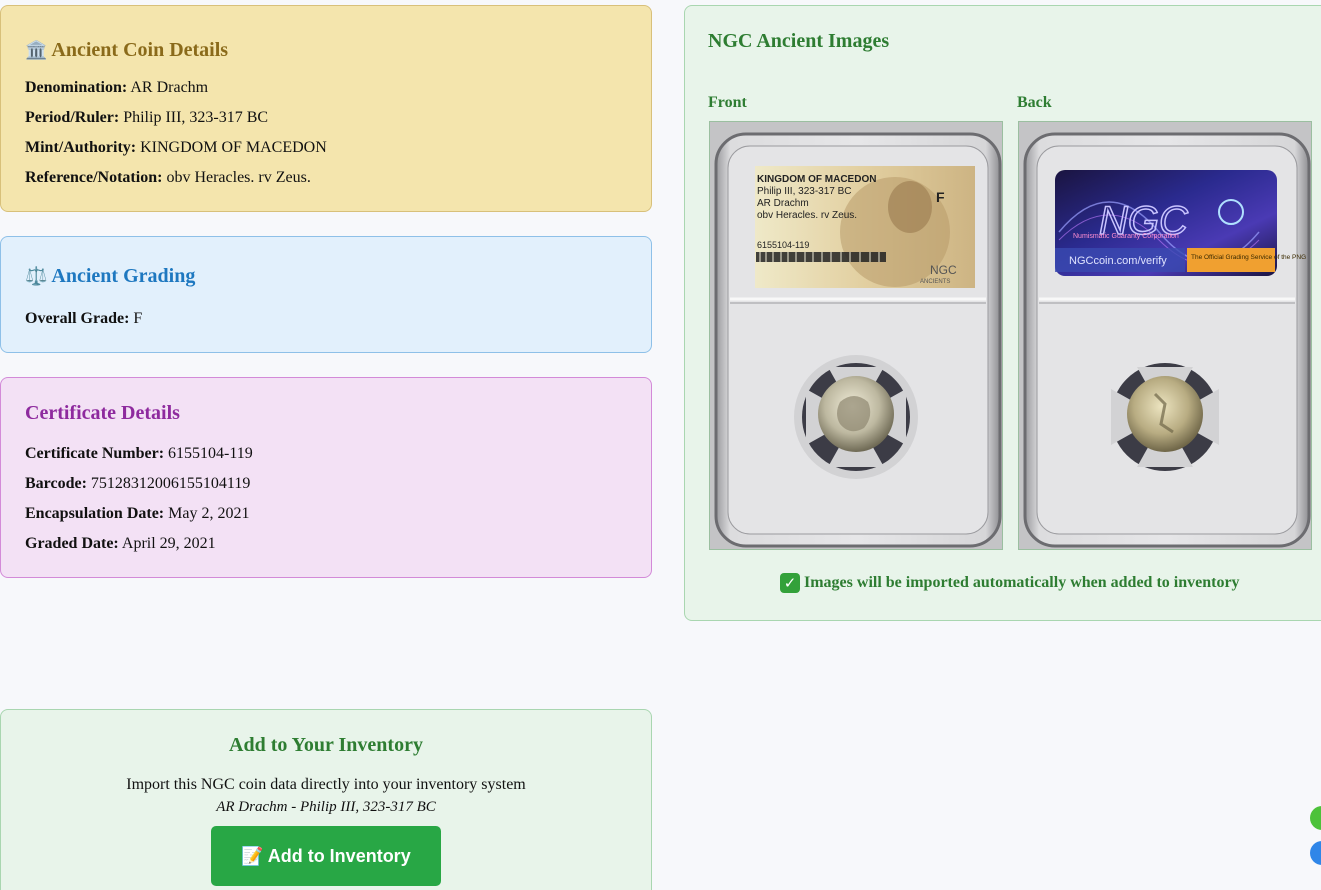 Image resolution: width=1321 pixels, height=890 pixels. What do you see at coordinates (123, 276) in the screenshot?
I see `grading-title: Ancient Grading` at bounding box center [123, 276].